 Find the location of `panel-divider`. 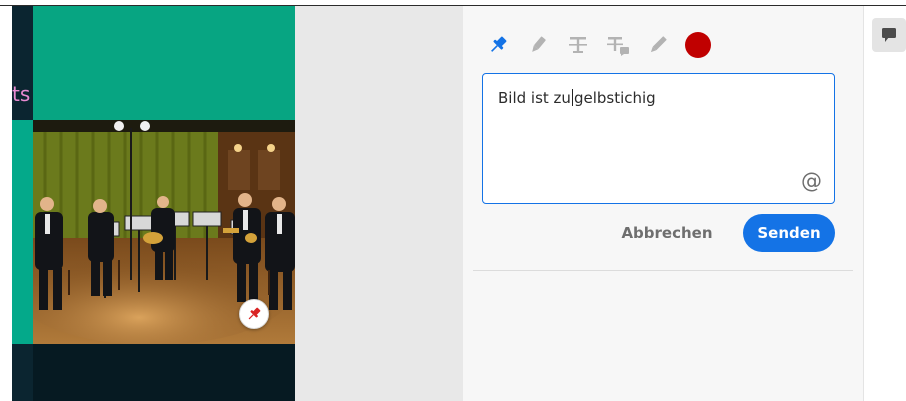

panel-divider is located at coordinates (663, 270).